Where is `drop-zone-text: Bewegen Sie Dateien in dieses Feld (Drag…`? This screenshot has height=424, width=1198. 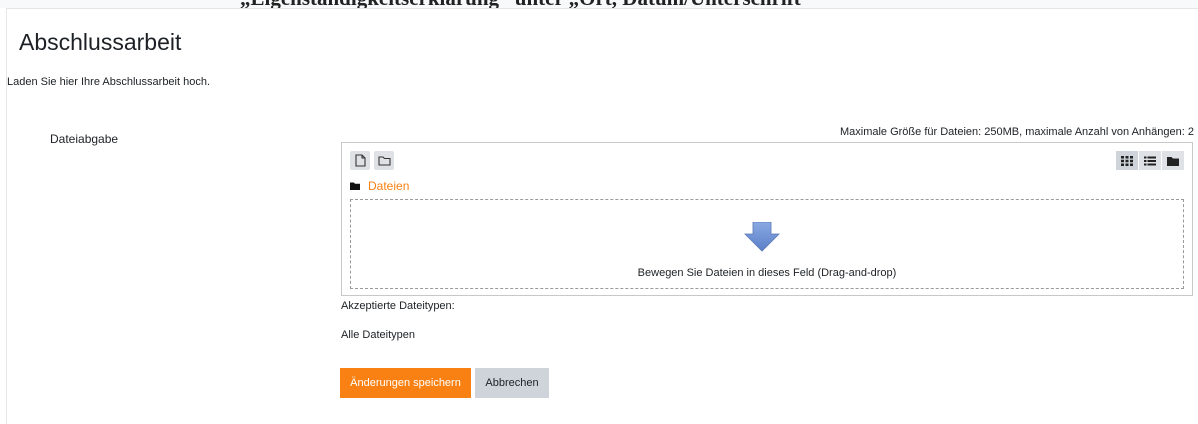
drop-zone-text: Bewegen Sie Dateien in dieses Feld (Drag… is located at coordinates (767, 273).